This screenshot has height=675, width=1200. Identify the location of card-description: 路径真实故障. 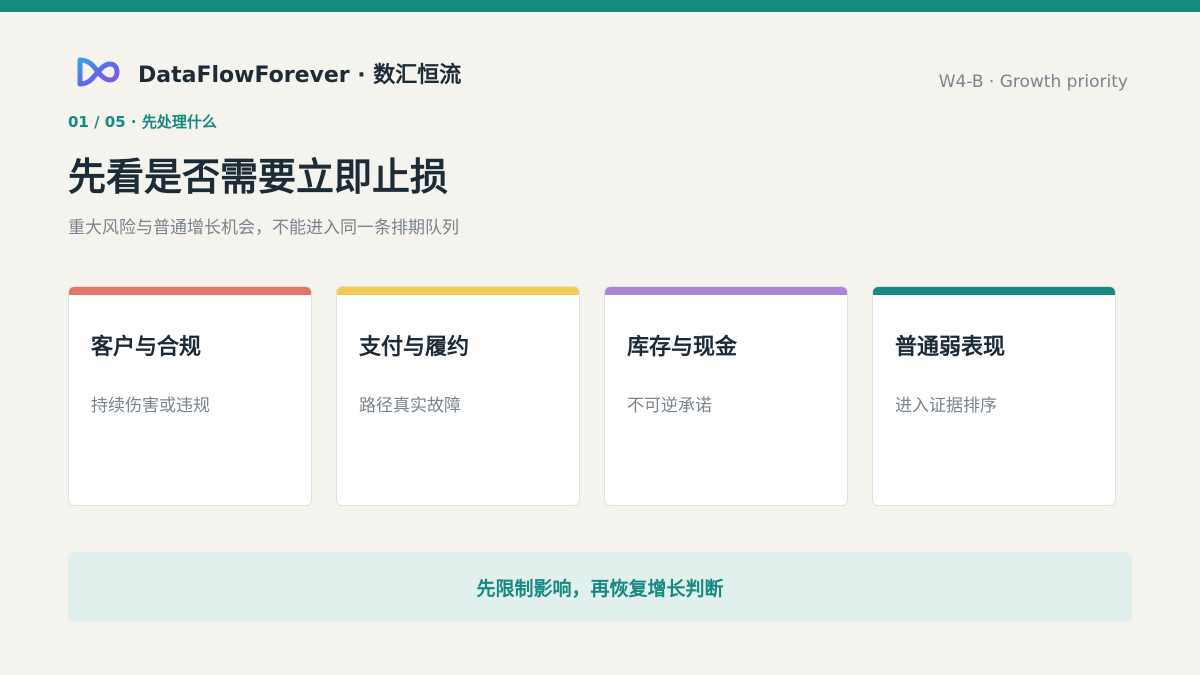
(410, 406).